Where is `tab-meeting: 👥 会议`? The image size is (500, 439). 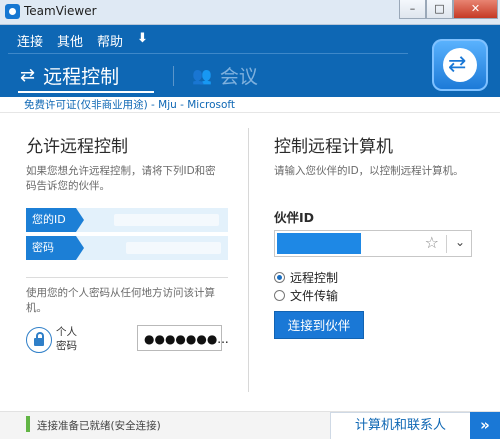 tab-meeting: 👥 会议 is located at coordinates (225, 75).